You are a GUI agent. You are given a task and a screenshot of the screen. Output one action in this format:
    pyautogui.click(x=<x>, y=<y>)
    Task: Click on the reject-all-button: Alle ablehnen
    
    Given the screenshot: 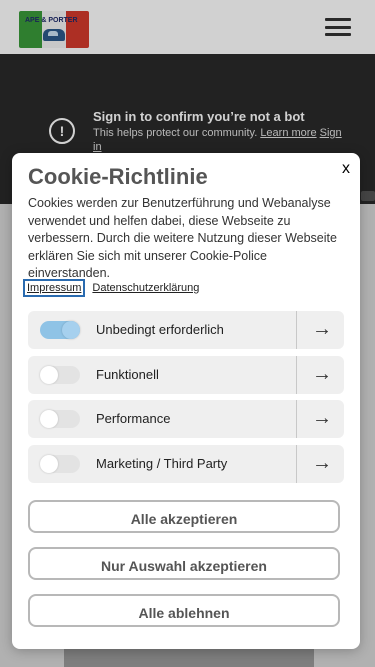 What is the action you would take?
    pyautogui.click(x=184, y=610)
    